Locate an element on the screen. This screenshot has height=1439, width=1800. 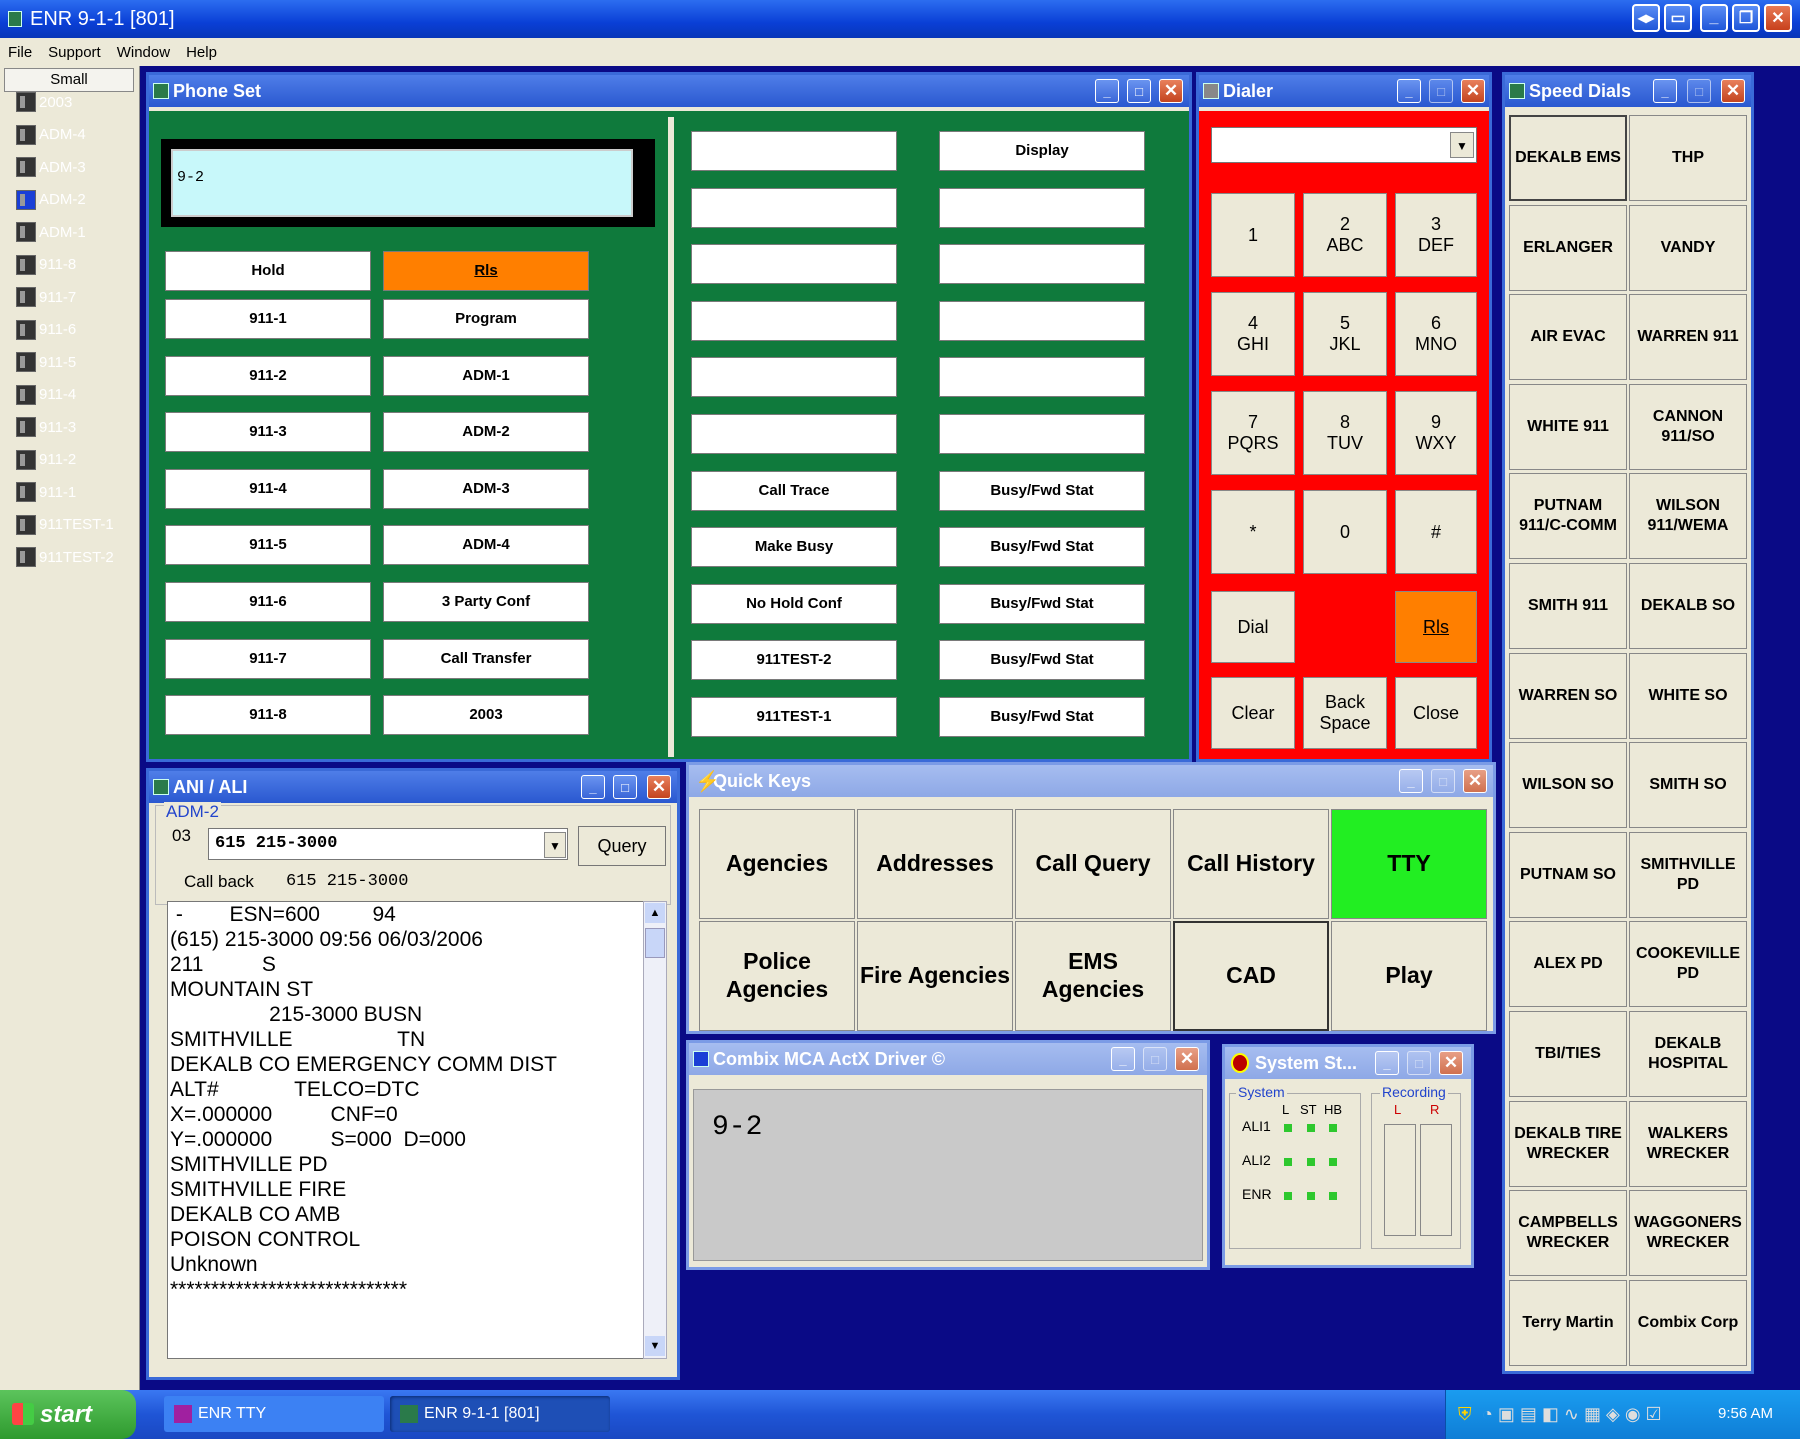
ani-number-combo: 615 215-3000 is located at coordinates (388, 844).